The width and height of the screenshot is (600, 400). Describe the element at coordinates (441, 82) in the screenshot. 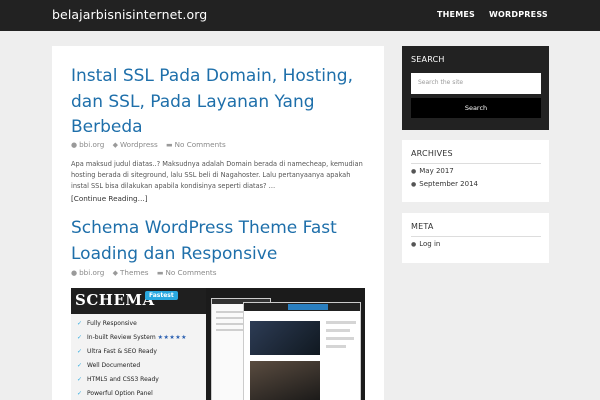

I see `search-placeholder: Search the site` at that location.